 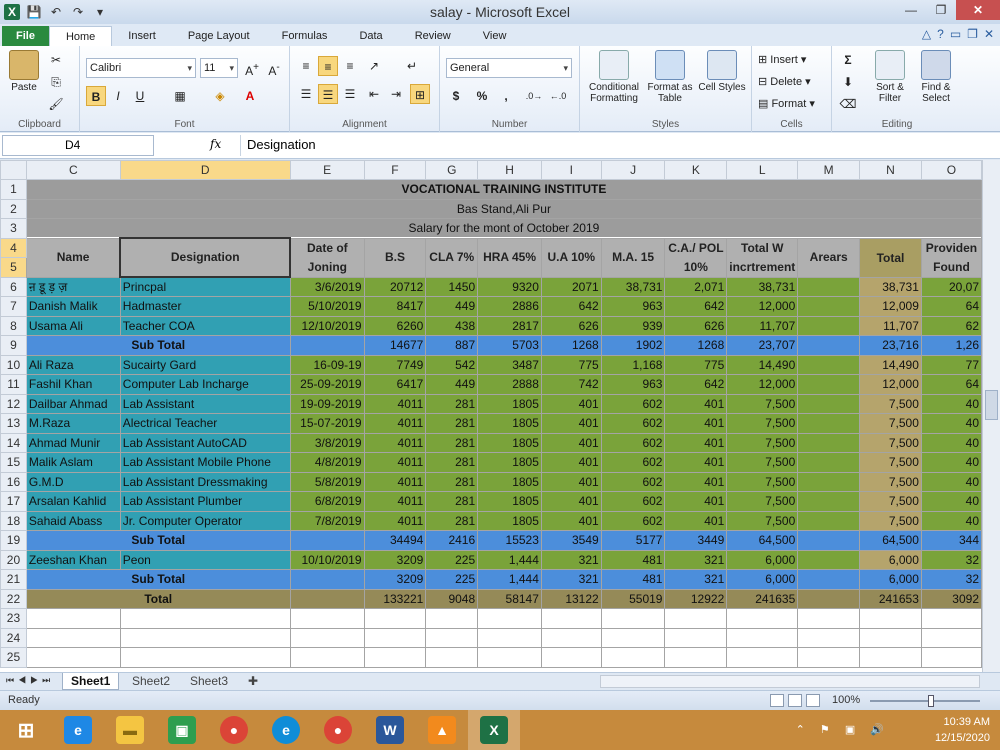 What do you see at coordinates (633, 520) in the screenshot?
I see `cell-ma: 602` at bounding box center [633, 520].